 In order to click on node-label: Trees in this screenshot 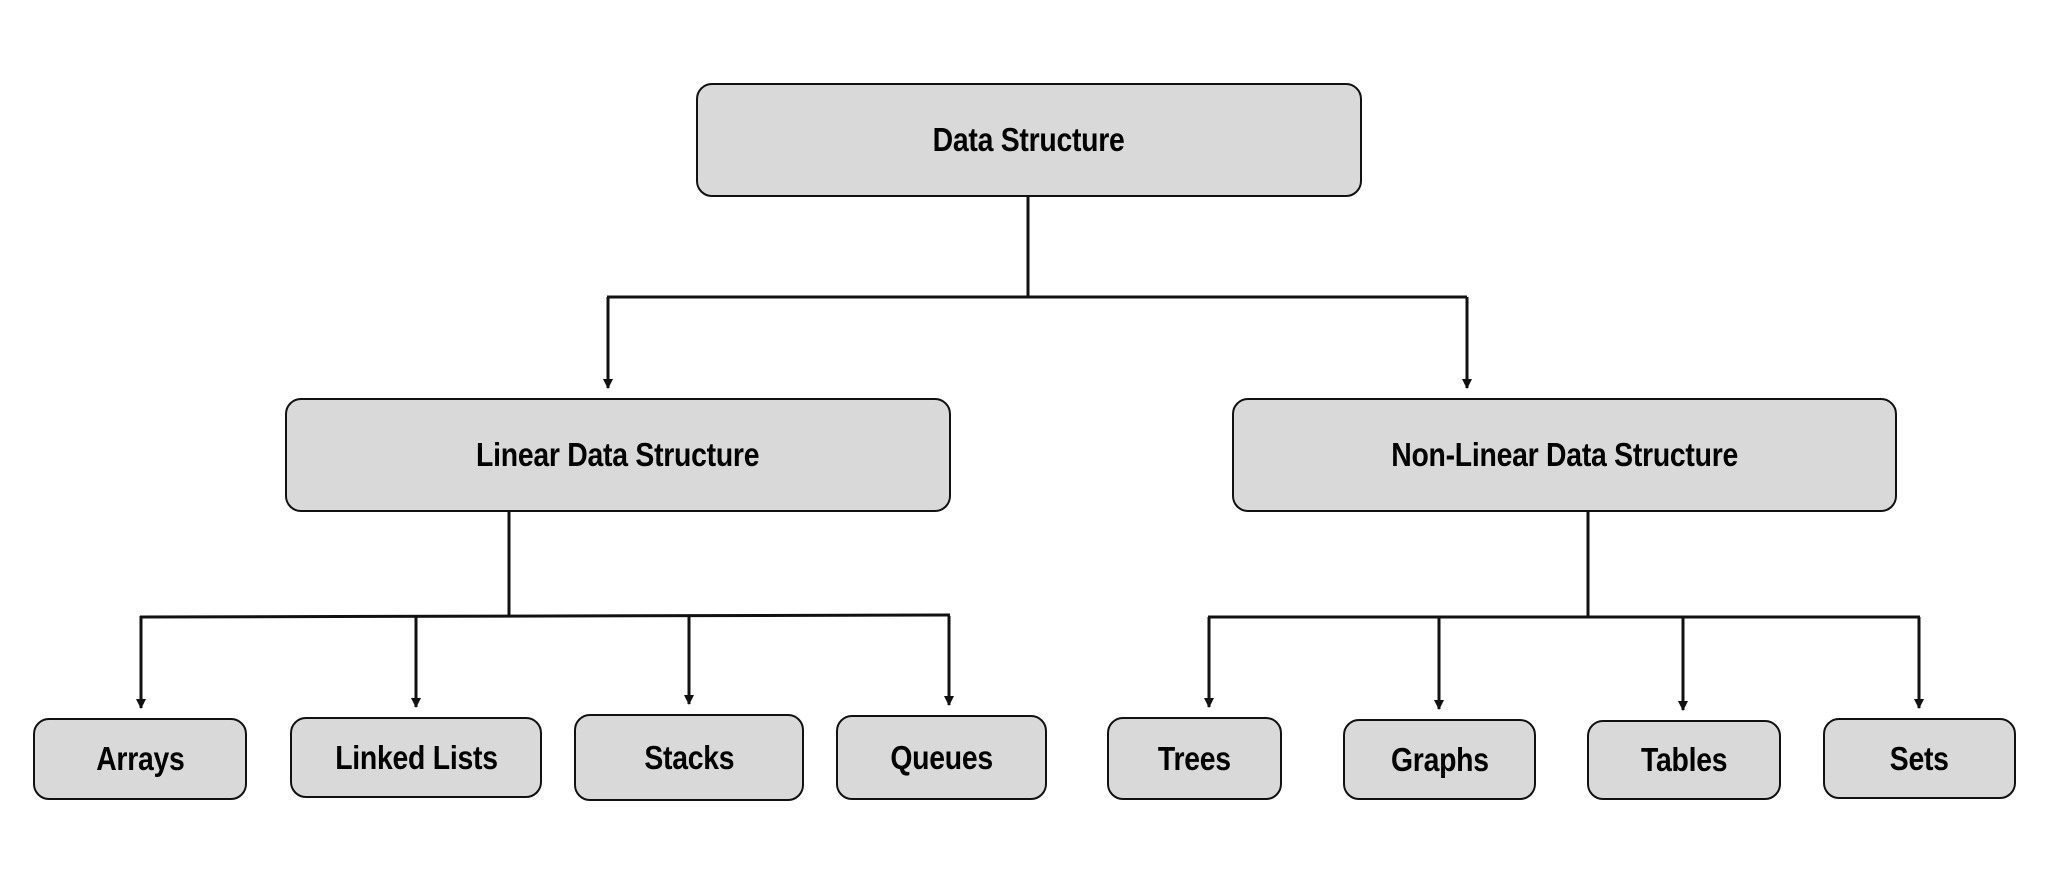, I will do `click(1194, 758)`.